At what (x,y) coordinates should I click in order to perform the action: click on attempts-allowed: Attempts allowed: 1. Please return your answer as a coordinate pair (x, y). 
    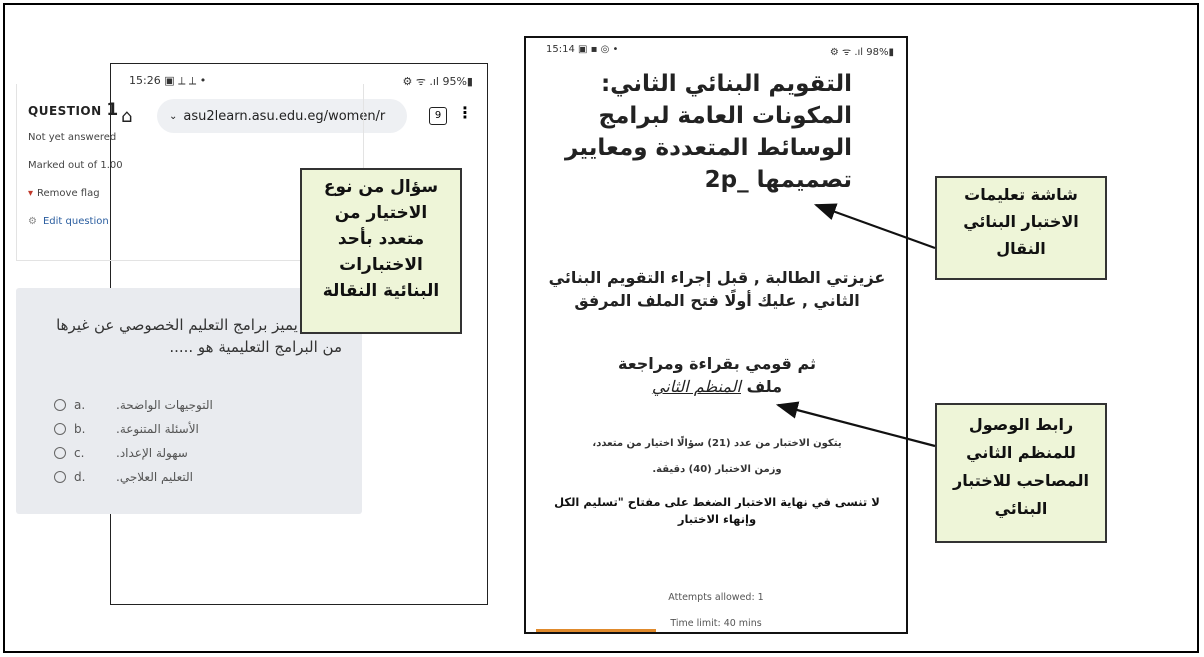
    Looking at the image, I should click on (716, 597).